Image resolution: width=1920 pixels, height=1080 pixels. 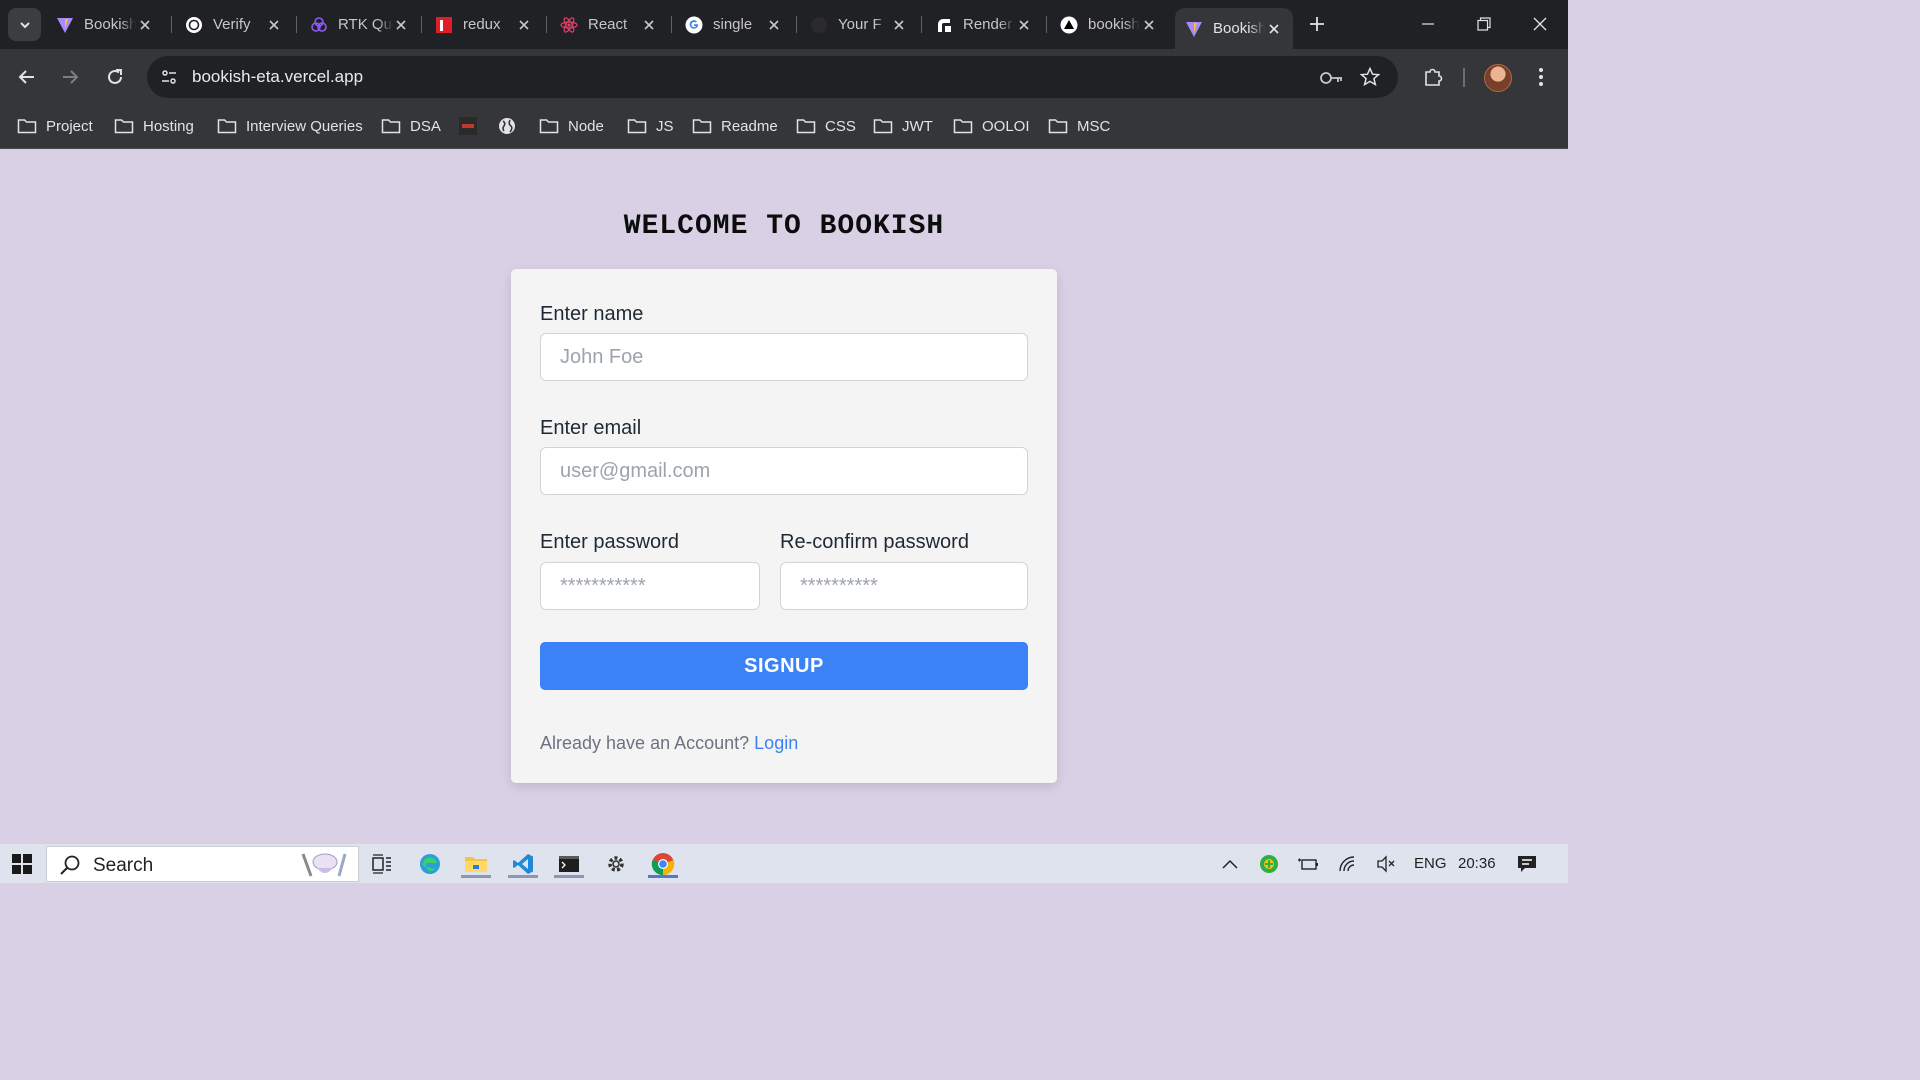 What do you see at coordinates (591, 428) in the screenshot?
I see `email-label: Enter email` at bounding box center [591, 428].